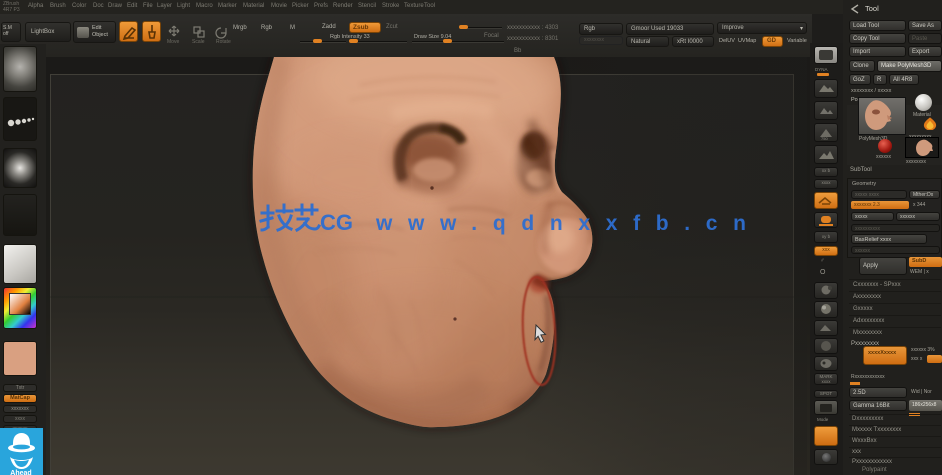 This screenshot has height=475, width=942. Describe the element at coordinates (336, 222) in the screenshot. I see `svg-text: CG` at that location.